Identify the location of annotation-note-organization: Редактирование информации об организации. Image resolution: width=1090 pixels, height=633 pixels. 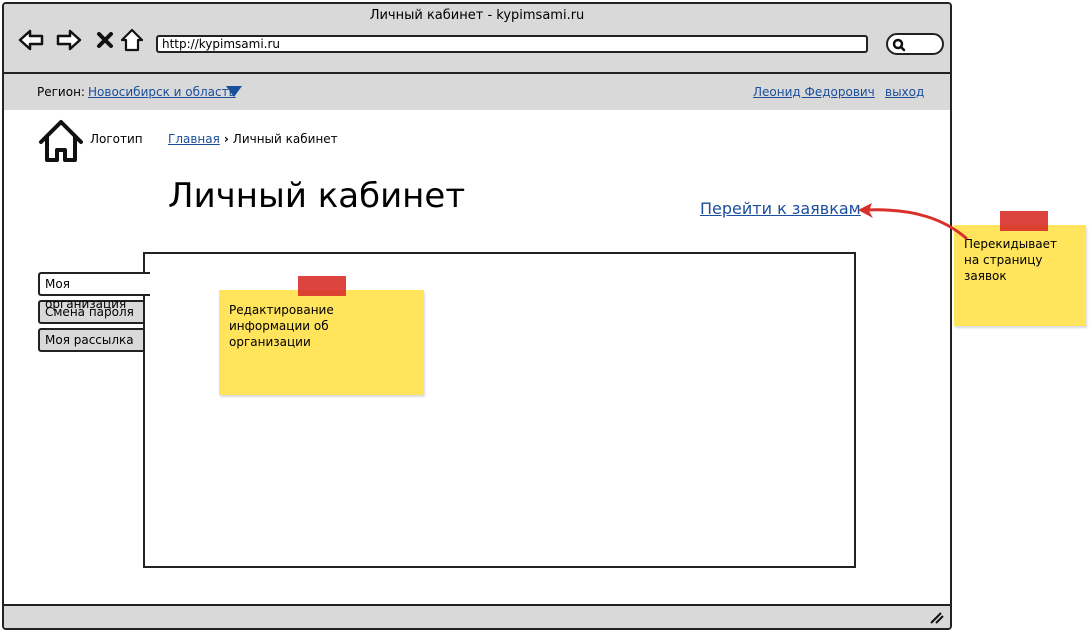
(321, 335).